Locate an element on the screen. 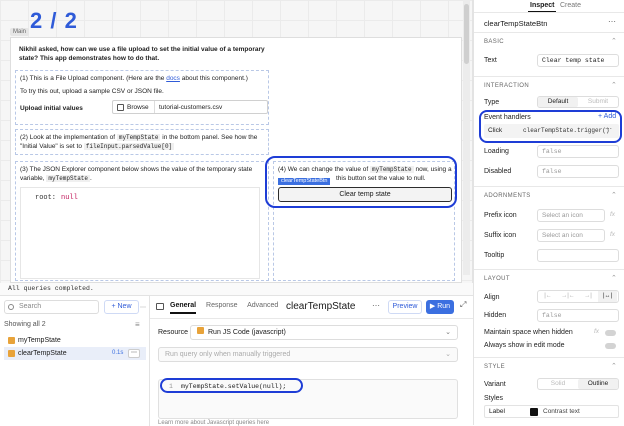 This screenshot has width=624, height=426. variant-segmented: Solid Outline is located at coordinates (578, 384).